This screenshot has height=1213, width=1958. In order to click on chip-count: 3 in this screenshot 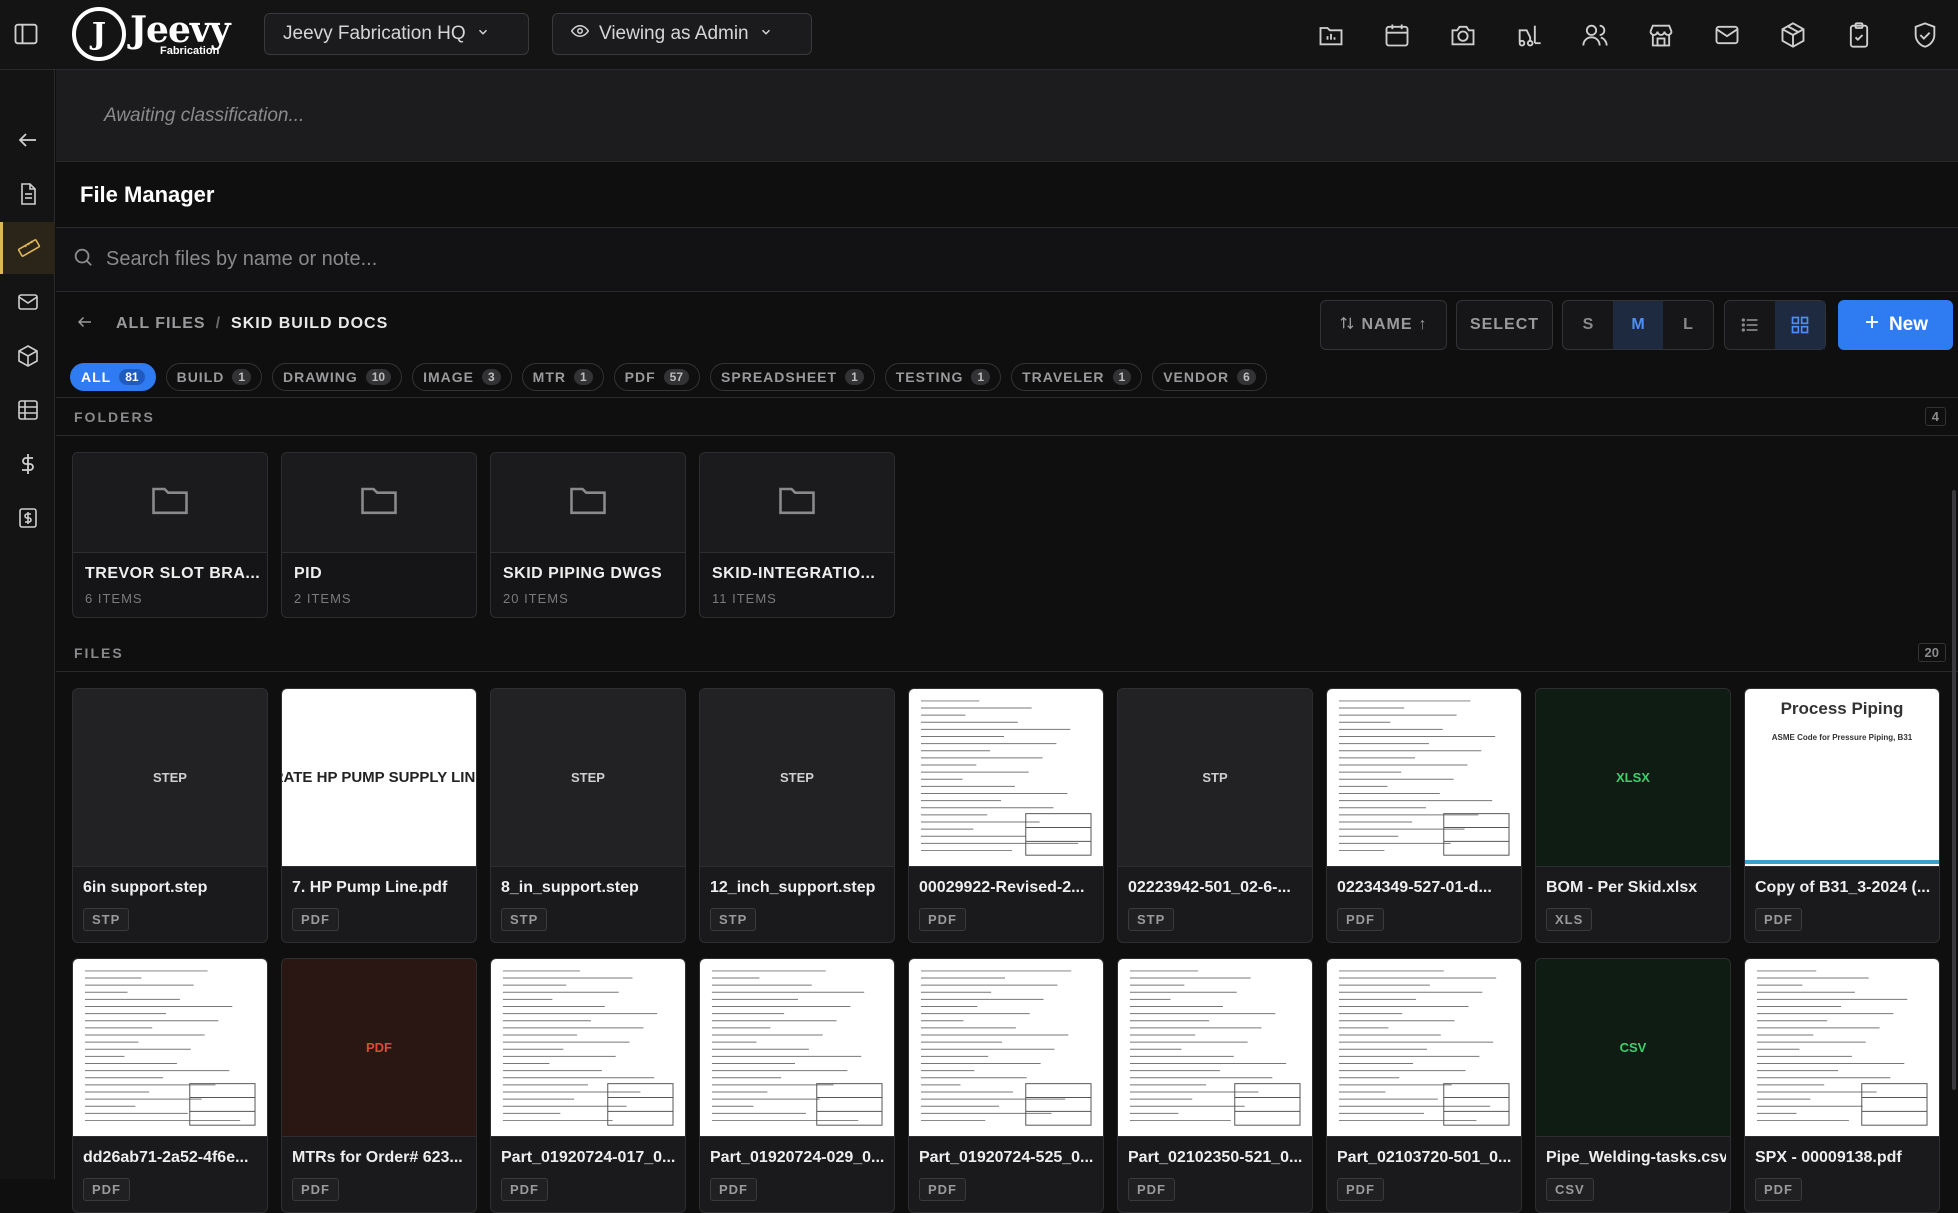, I will do `click(491, 376)`.